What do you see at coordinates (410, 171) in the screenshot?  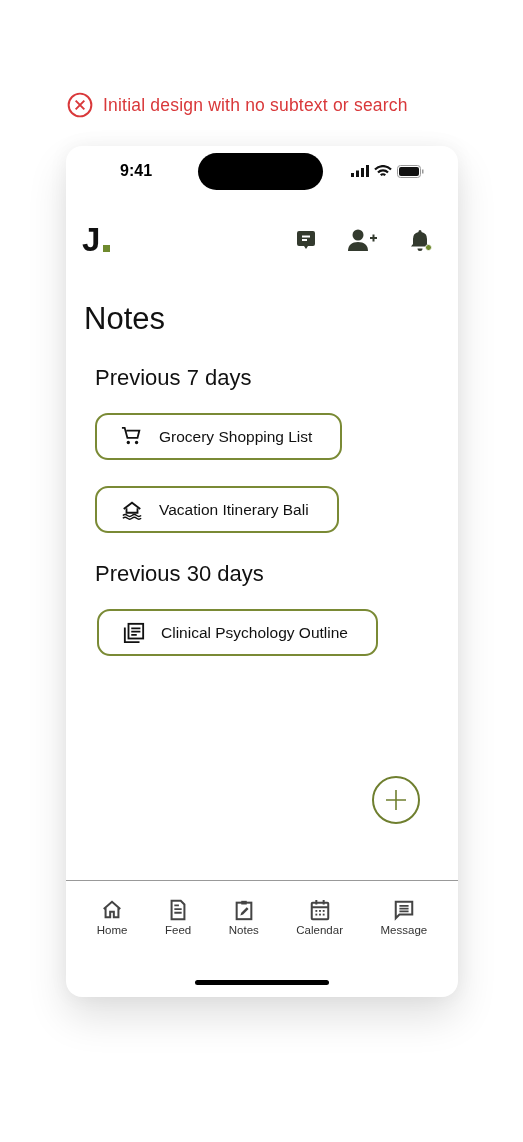 I see `battery-icon` at bounding box center [410, 171].